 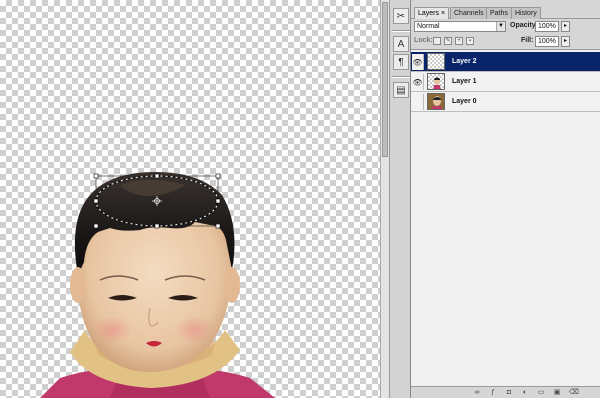 I want to click on link-layers-icon: ∞, so click(x=477, y=393).